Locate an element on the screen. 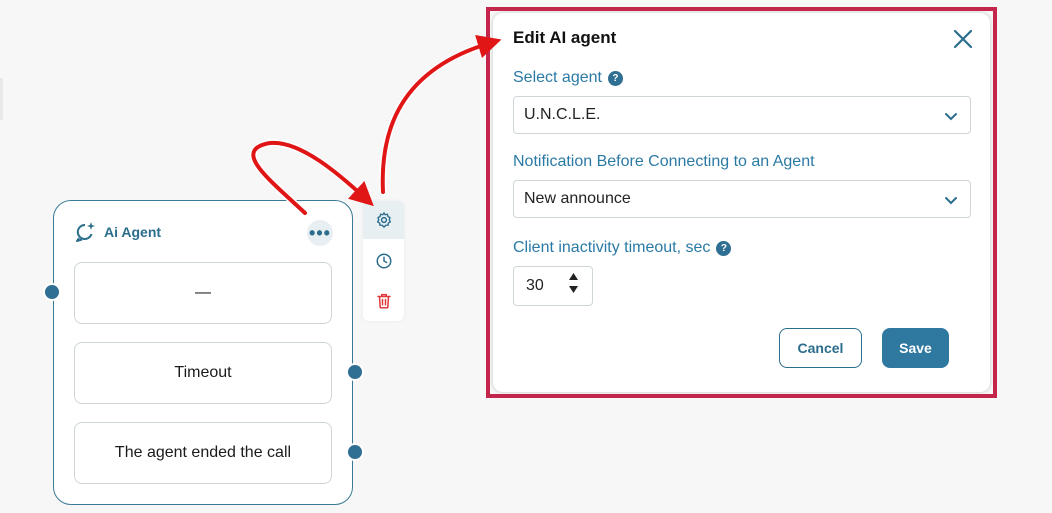 Image resolution: width=1052 pixels, height=513 pixels. input-port is located at coordinates (52, 292).